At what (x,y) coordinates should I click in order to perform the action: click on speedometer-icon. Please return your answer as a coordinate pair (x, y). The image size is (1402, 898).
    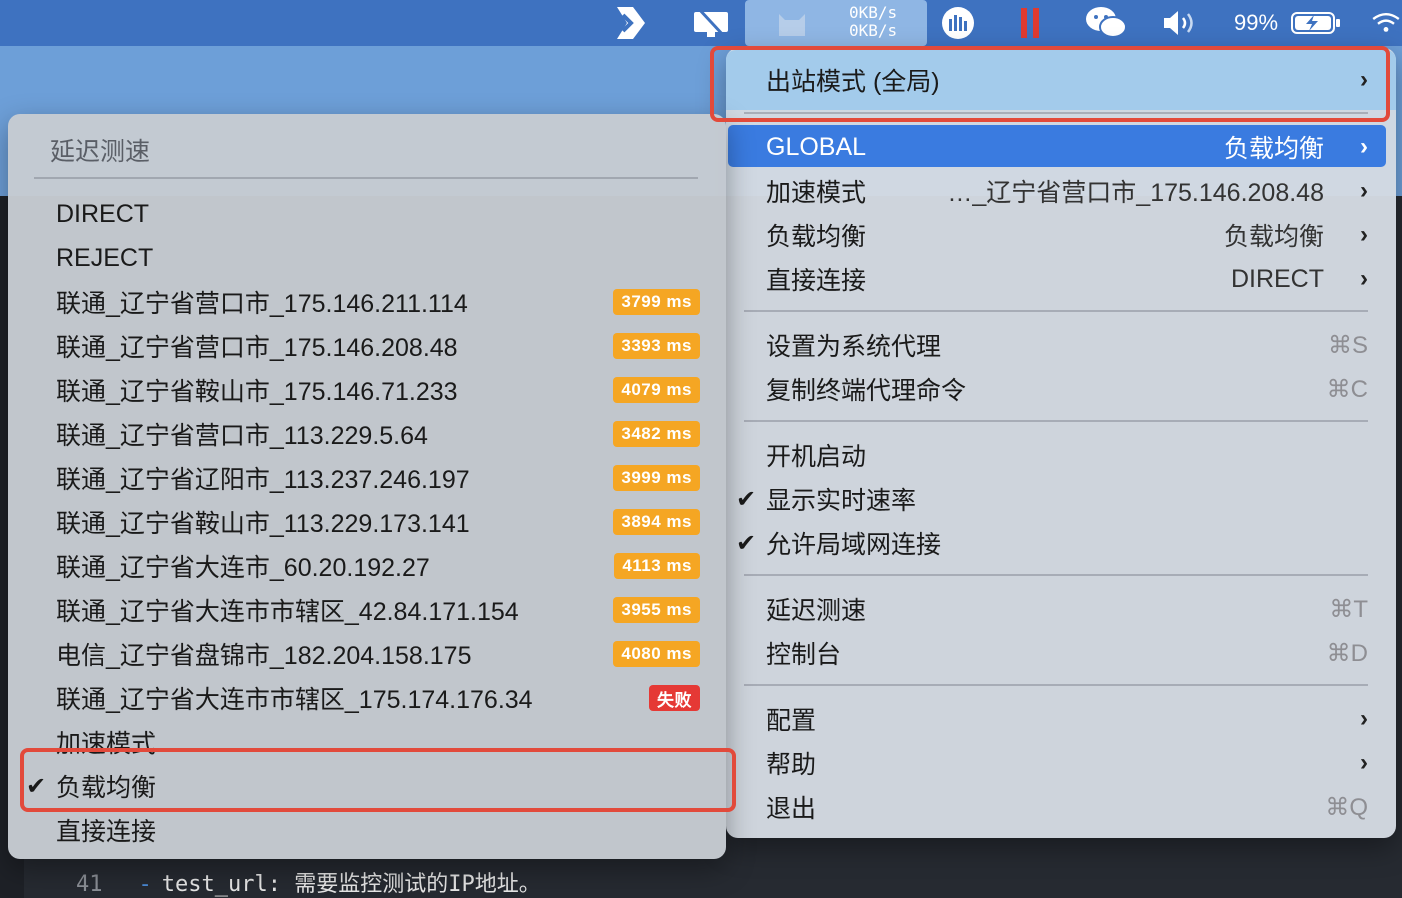
    Looking at the image, I should click on (958, 23).